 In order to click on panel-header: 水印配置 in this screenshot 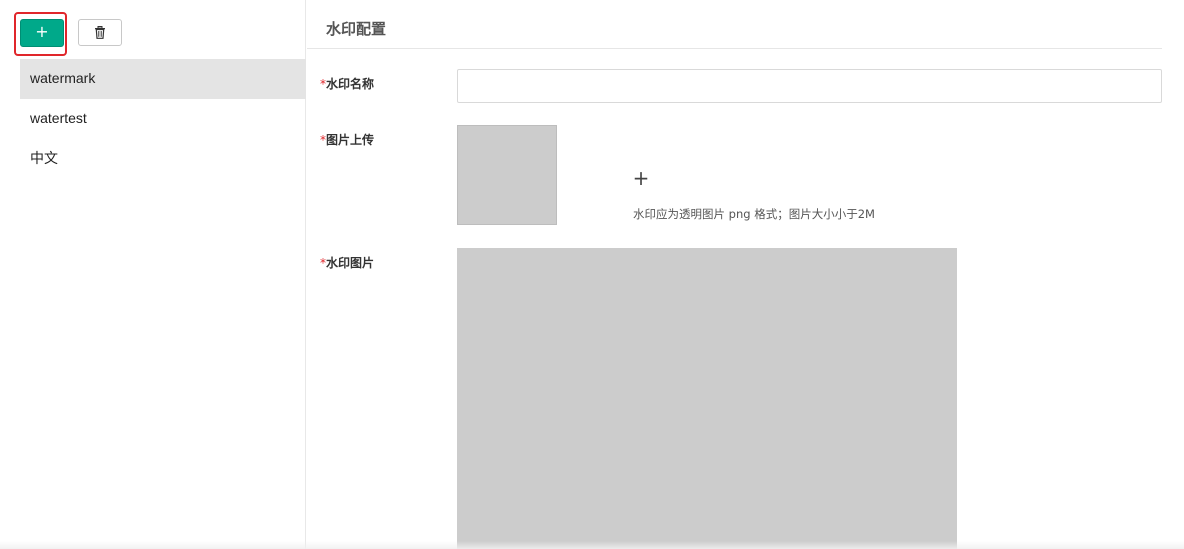, I will do `click(734, 24)`.